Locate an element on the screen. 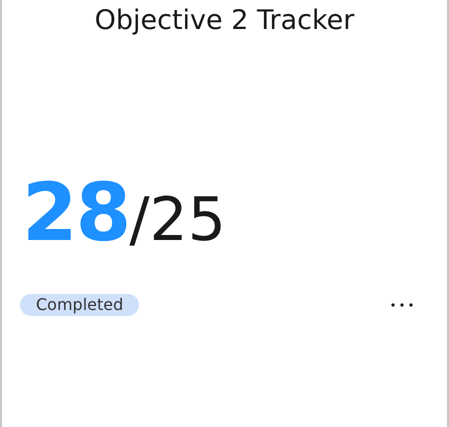 Image resolution: width=449 pixels, height=427 pixels. card-title: Objective 2 Tracker is located at coordinates (225, 21).